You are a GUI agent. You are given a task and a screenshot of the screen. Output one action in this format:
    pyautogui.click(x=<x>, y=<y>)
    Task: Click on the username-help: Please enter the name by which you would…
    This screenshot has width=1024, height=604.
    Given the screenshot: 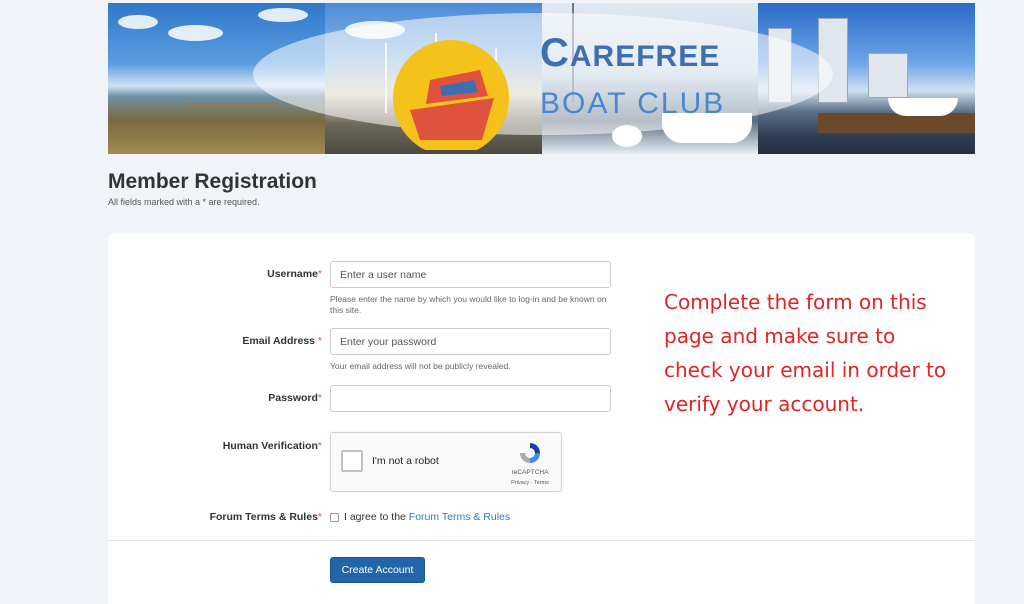 What is the action you would take?
    pyautogui.click(x=468, y=304)
    